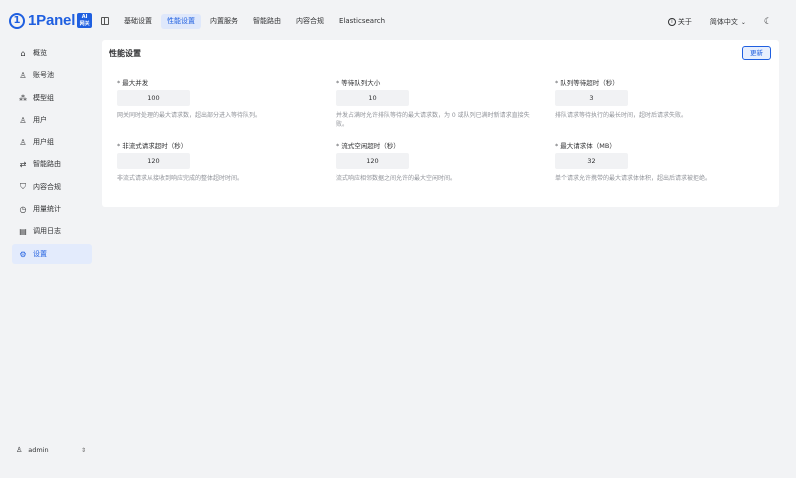  What do you see at coordinates (23, 186) in the screenshot?
I see `shield-icon: ⛉` at bounding box center [23, 186].